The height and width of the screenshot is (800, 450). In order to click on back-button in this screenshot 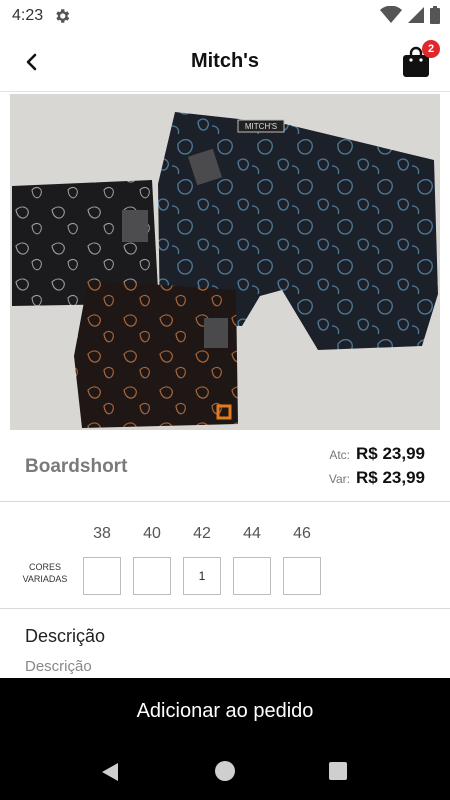, I will do `click(32, 62)`.